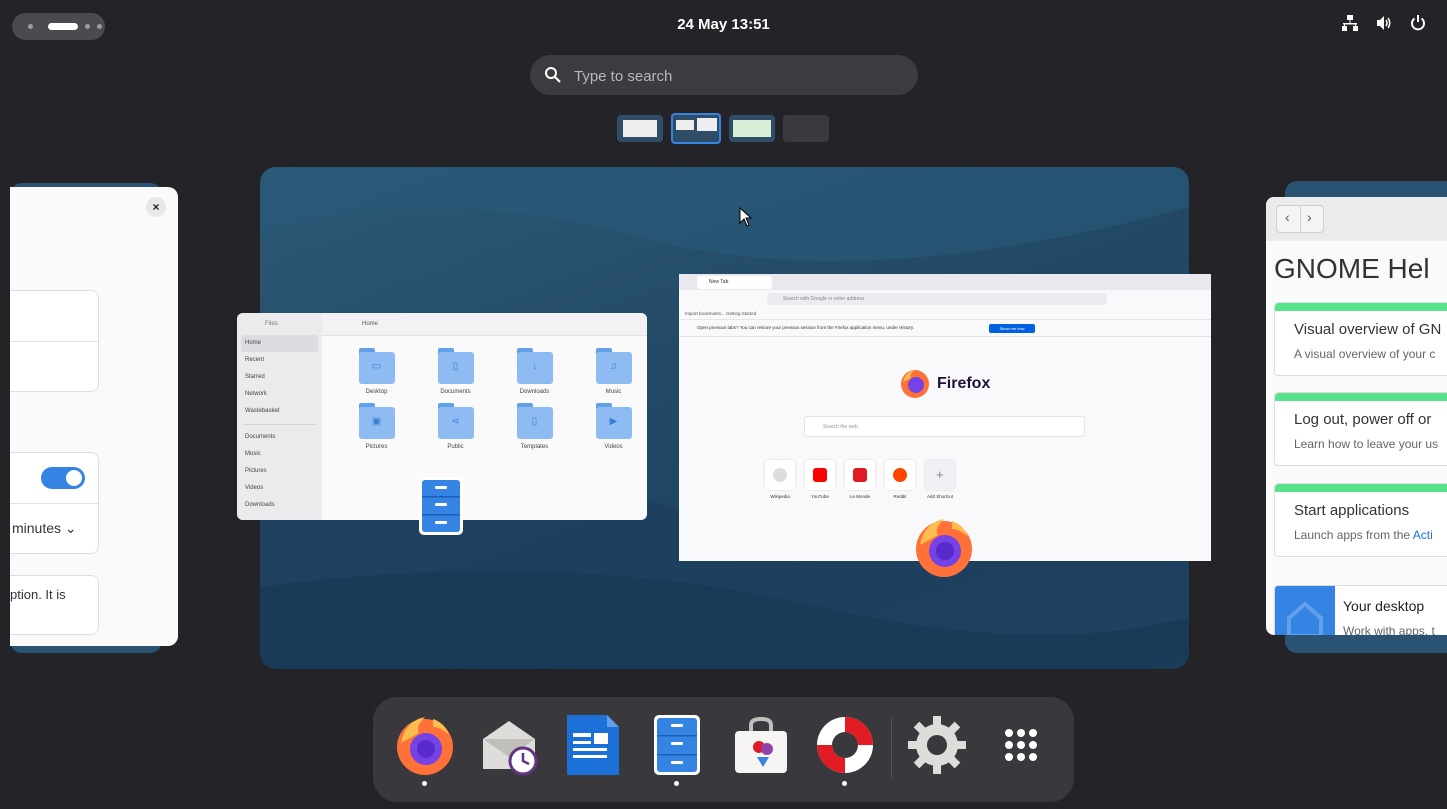 This screenshot has height=809, width=1447. I want to click on dock-help, so click(845, 749).